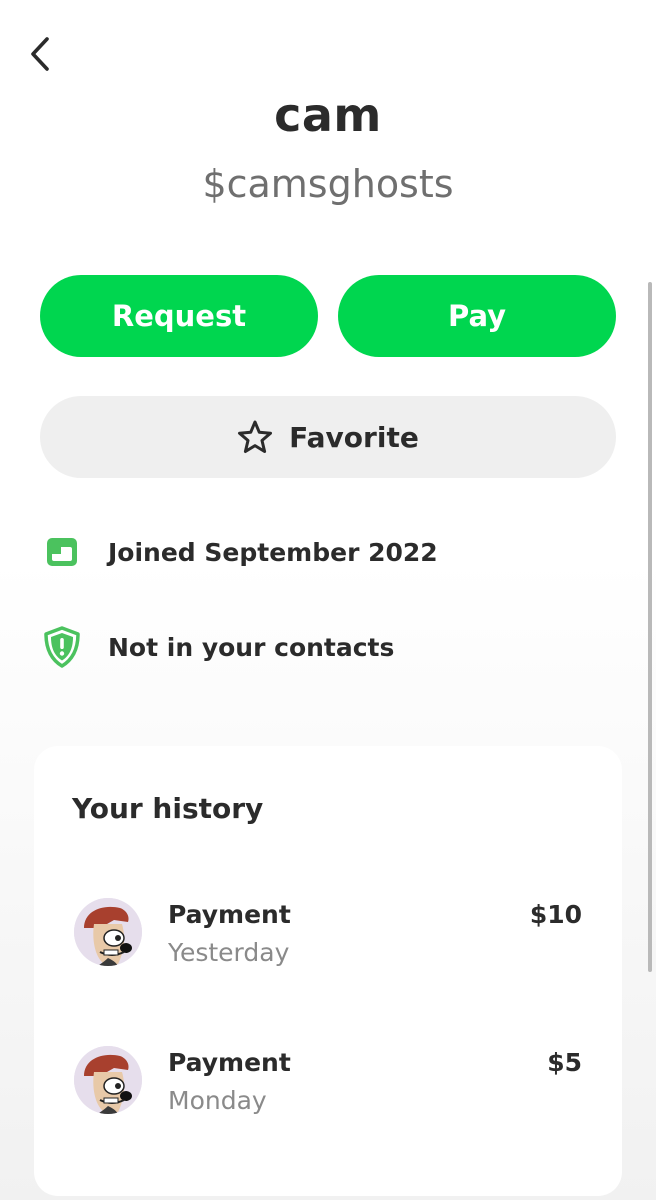 This screenshot has height=1200, width=656. I want to click on history-item-date: Yesterday, so click(229, 952).